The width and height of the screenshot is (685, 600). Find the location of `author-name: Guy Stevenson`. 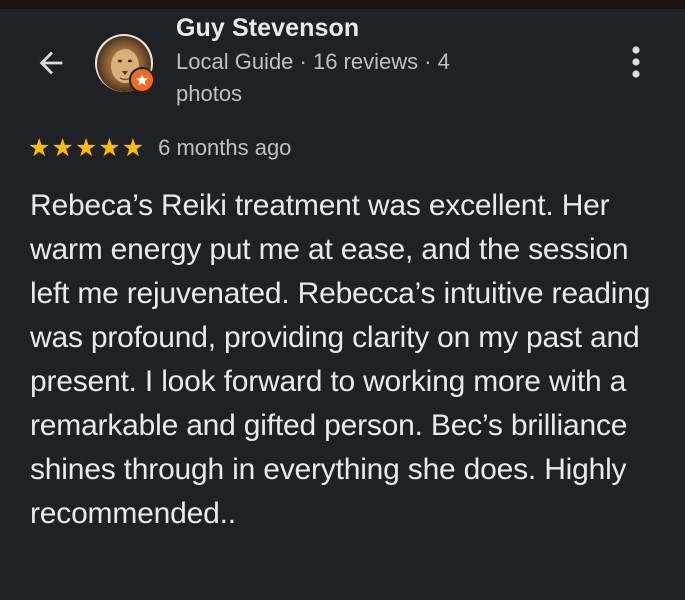

author-name: Guy Stevenson is located at coordinates (267, 28).